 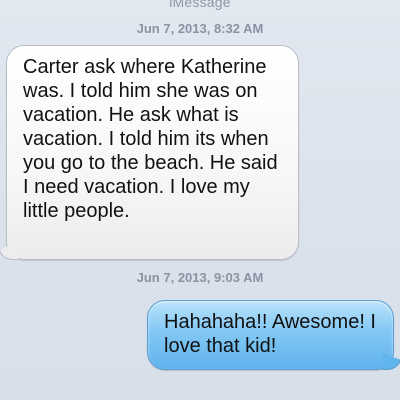 I want to click on outgoing-message-bubble: Hahahaha!! Awesome! I love that kid!, so click(x=273, y=335).